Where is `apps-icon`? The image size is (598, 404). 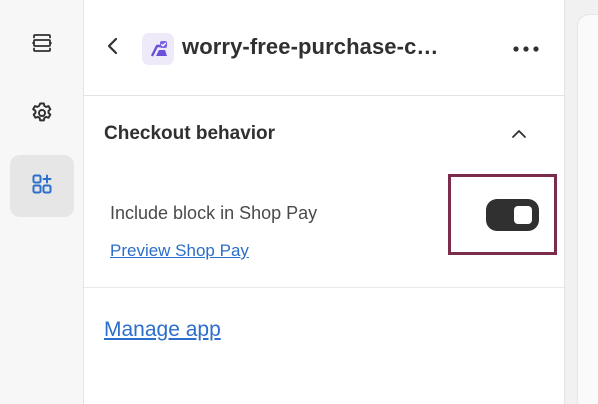 apps-icon is located at coordinates (42, 186).